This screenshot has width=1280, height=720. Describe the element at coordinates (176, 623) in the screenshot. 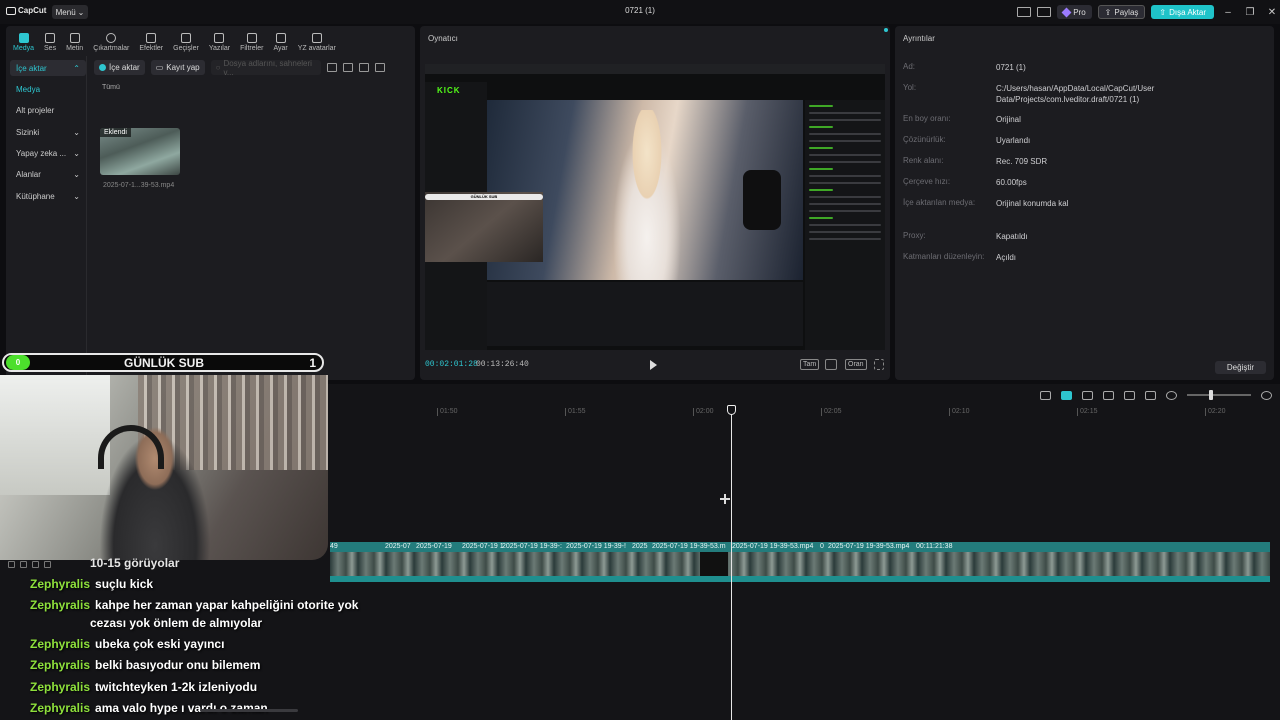

I see `chat-message: cezası yok önlem de almıyolar` at that location.